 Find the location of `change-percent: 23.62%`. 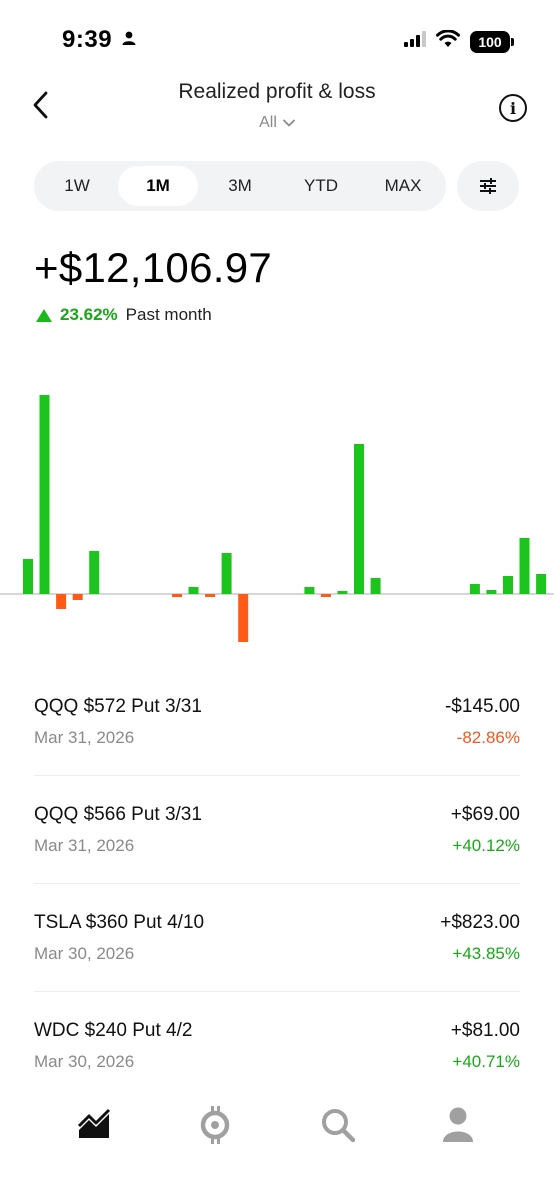

change-percent: 23.62% is located at coordinates (89, 314).